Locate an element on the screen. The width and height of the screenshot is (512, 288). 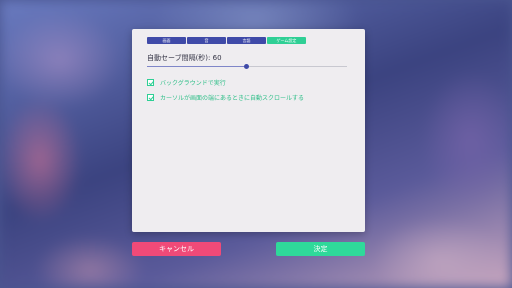
settings-tabs: 画面 音 言語 ゲーム設定 is located at coordinates (226, 40).